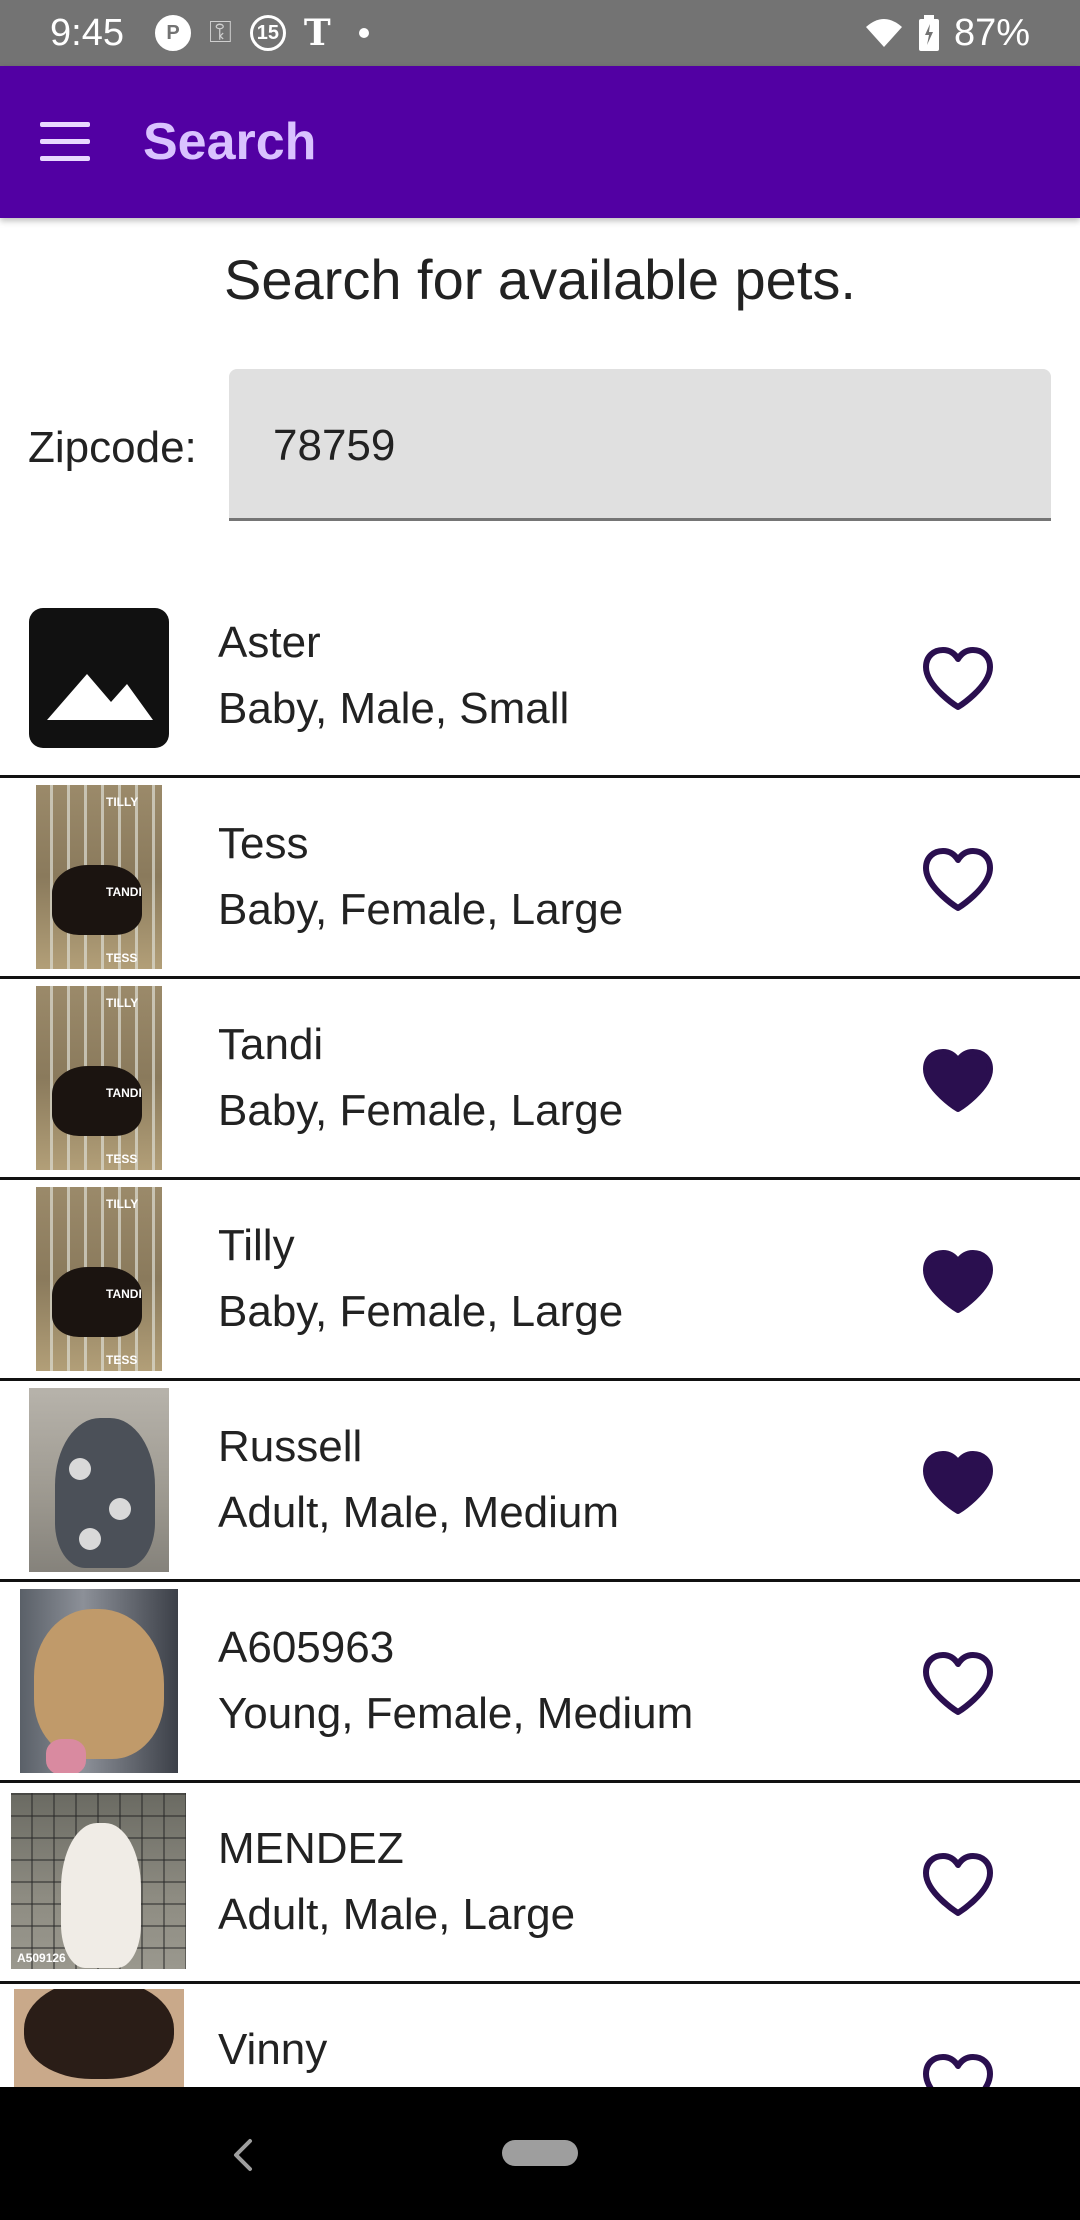 The width and height of the screenshot is (1080, 2220). Describe the element at coordinates (883, 33) in the screenshot. I see `wifi-icon` at that location.